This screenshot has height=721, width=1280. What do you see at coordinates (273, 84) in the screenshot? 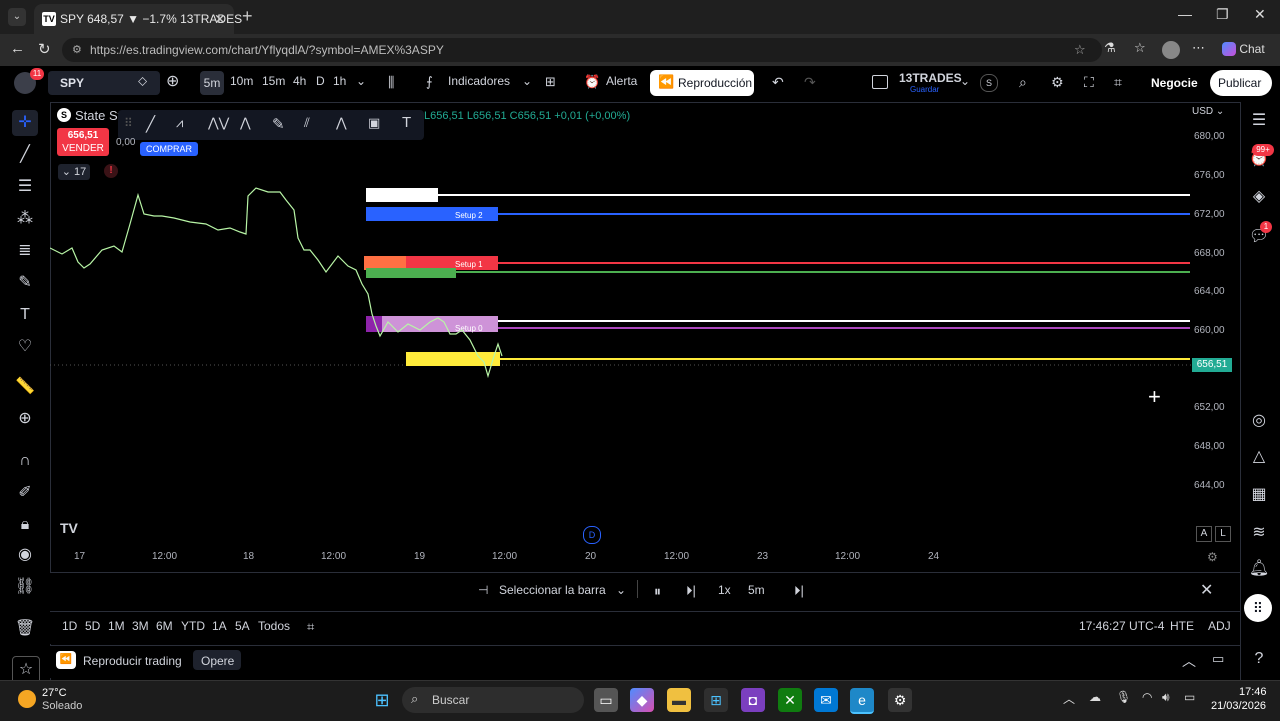
I see `timeframe-15m: 15m` at bounding box center [273, 84].